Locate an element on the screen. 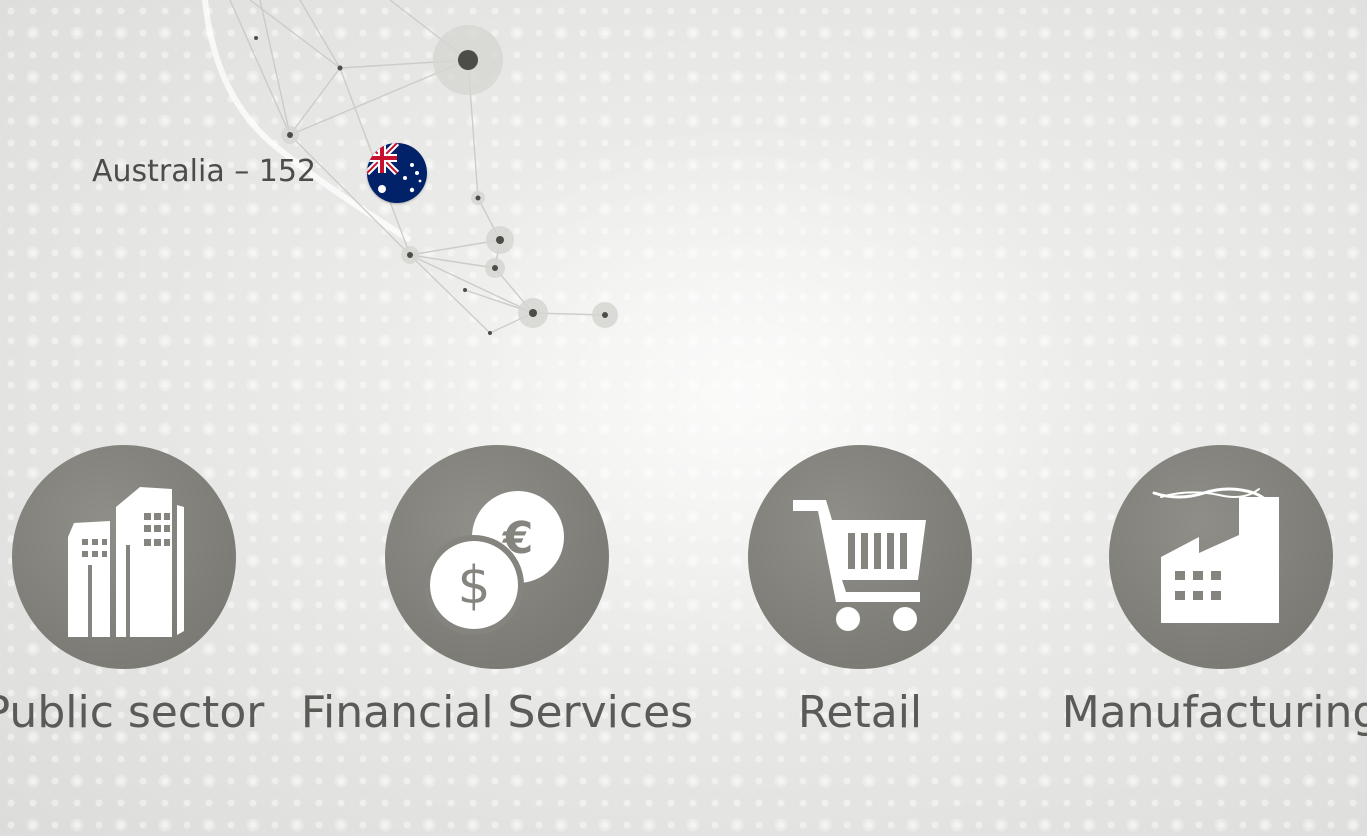 This screenshot has width=1367, height=836. sector-label: Public sector is located at coordinates (132, 712).